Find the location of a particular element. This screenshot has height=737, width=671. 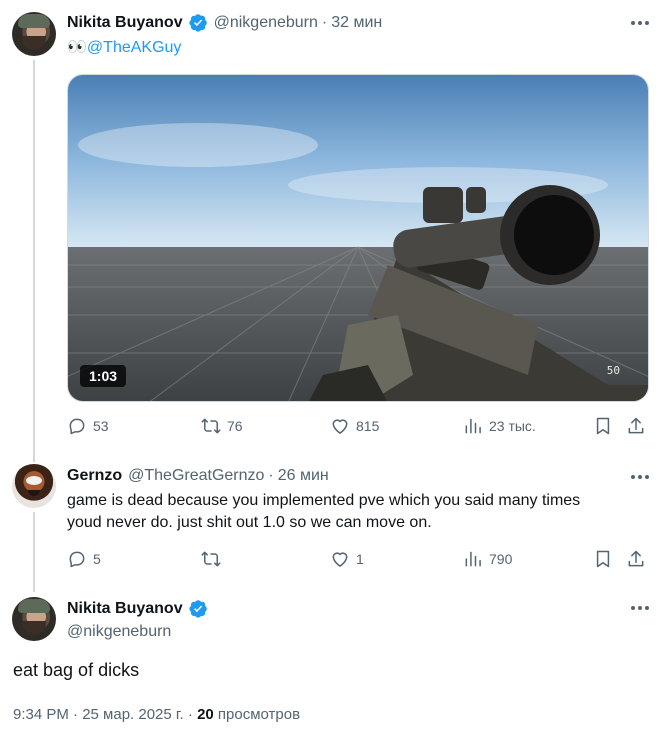

like-count: 1 is located at coordinates (360, 559).